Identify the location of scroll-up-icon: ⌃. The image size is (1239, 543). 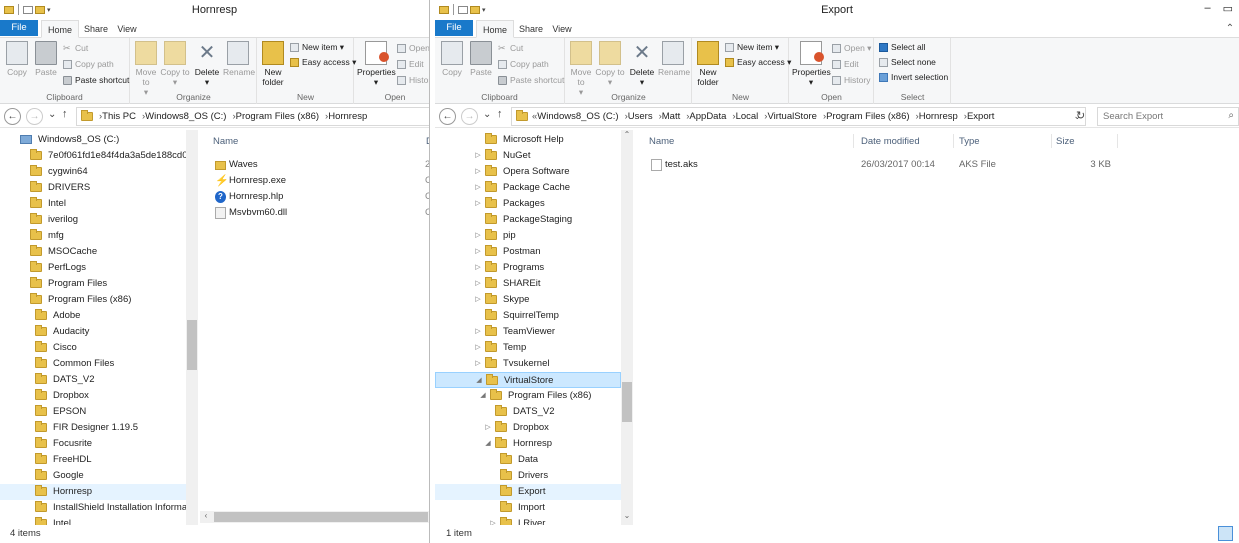
(627, 134).